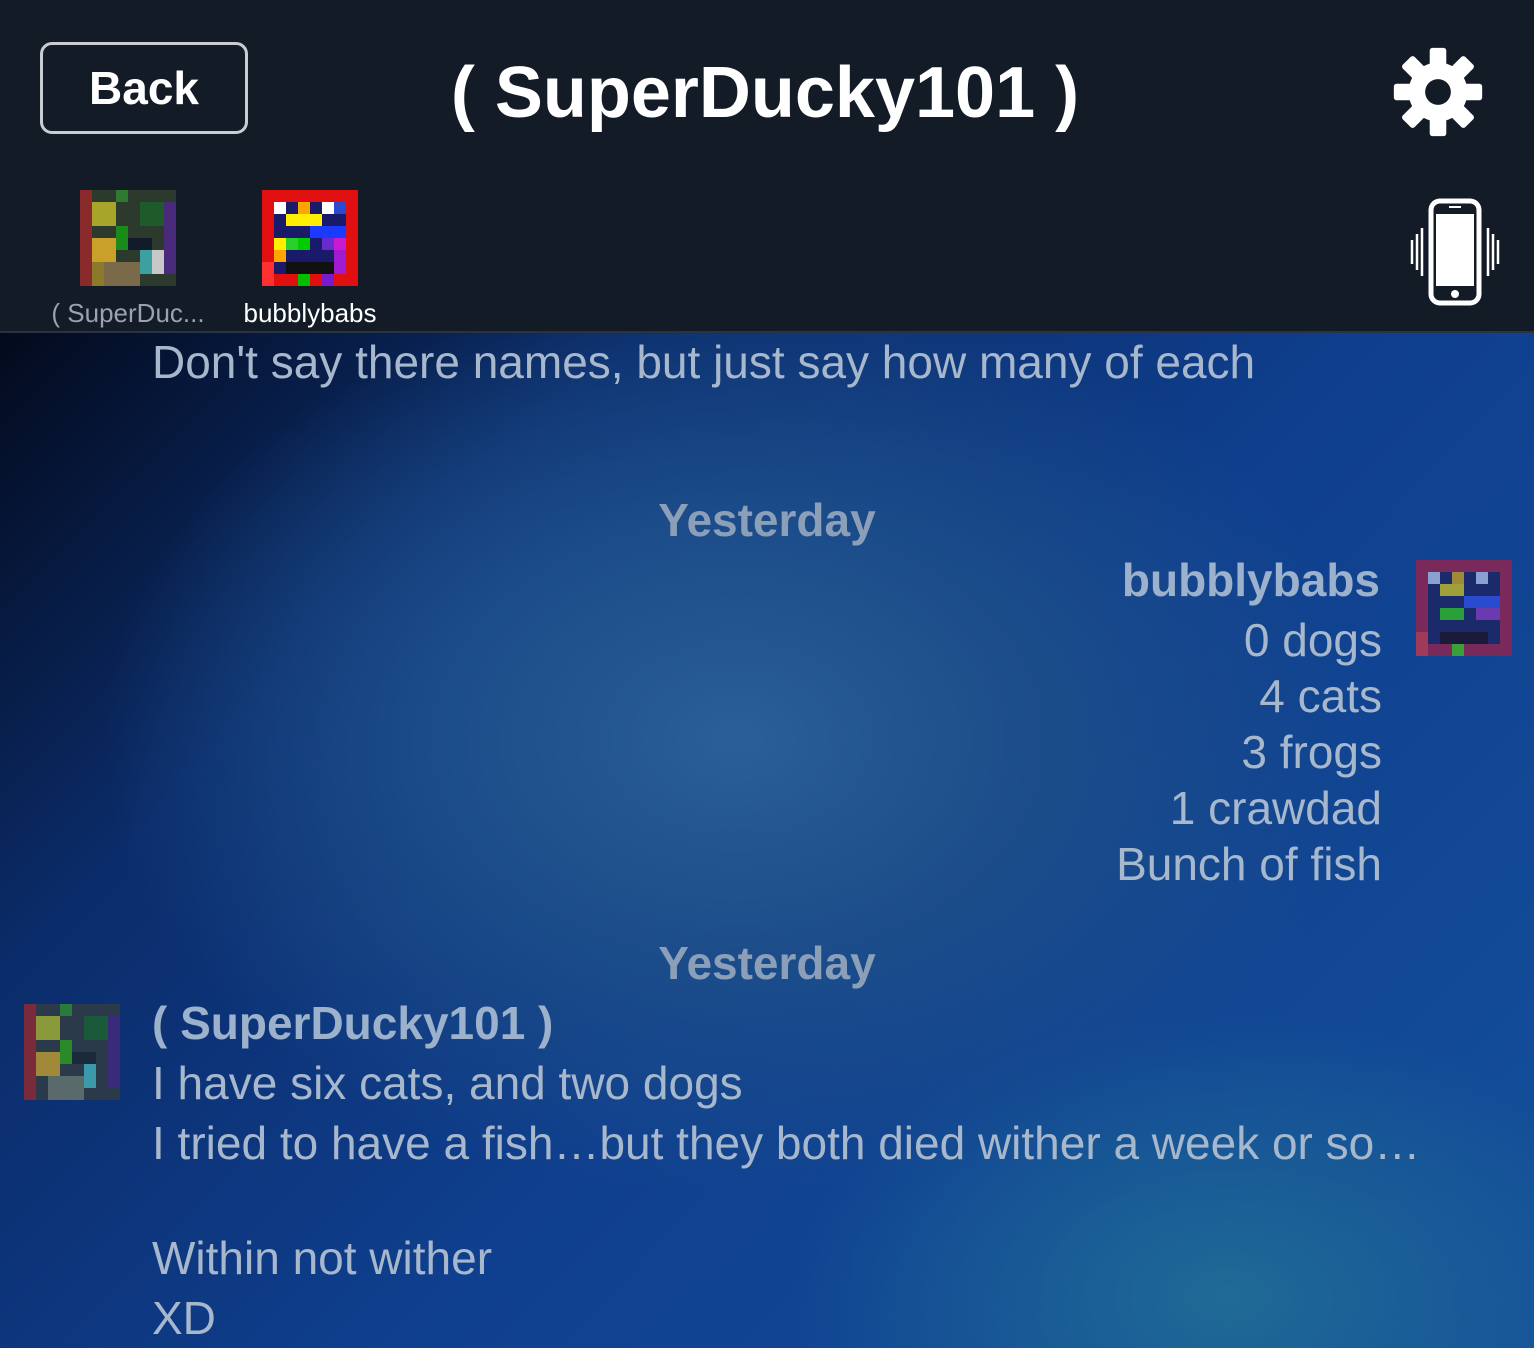  I want to click on message-sender: bubblybabs, so click(1250, 580).